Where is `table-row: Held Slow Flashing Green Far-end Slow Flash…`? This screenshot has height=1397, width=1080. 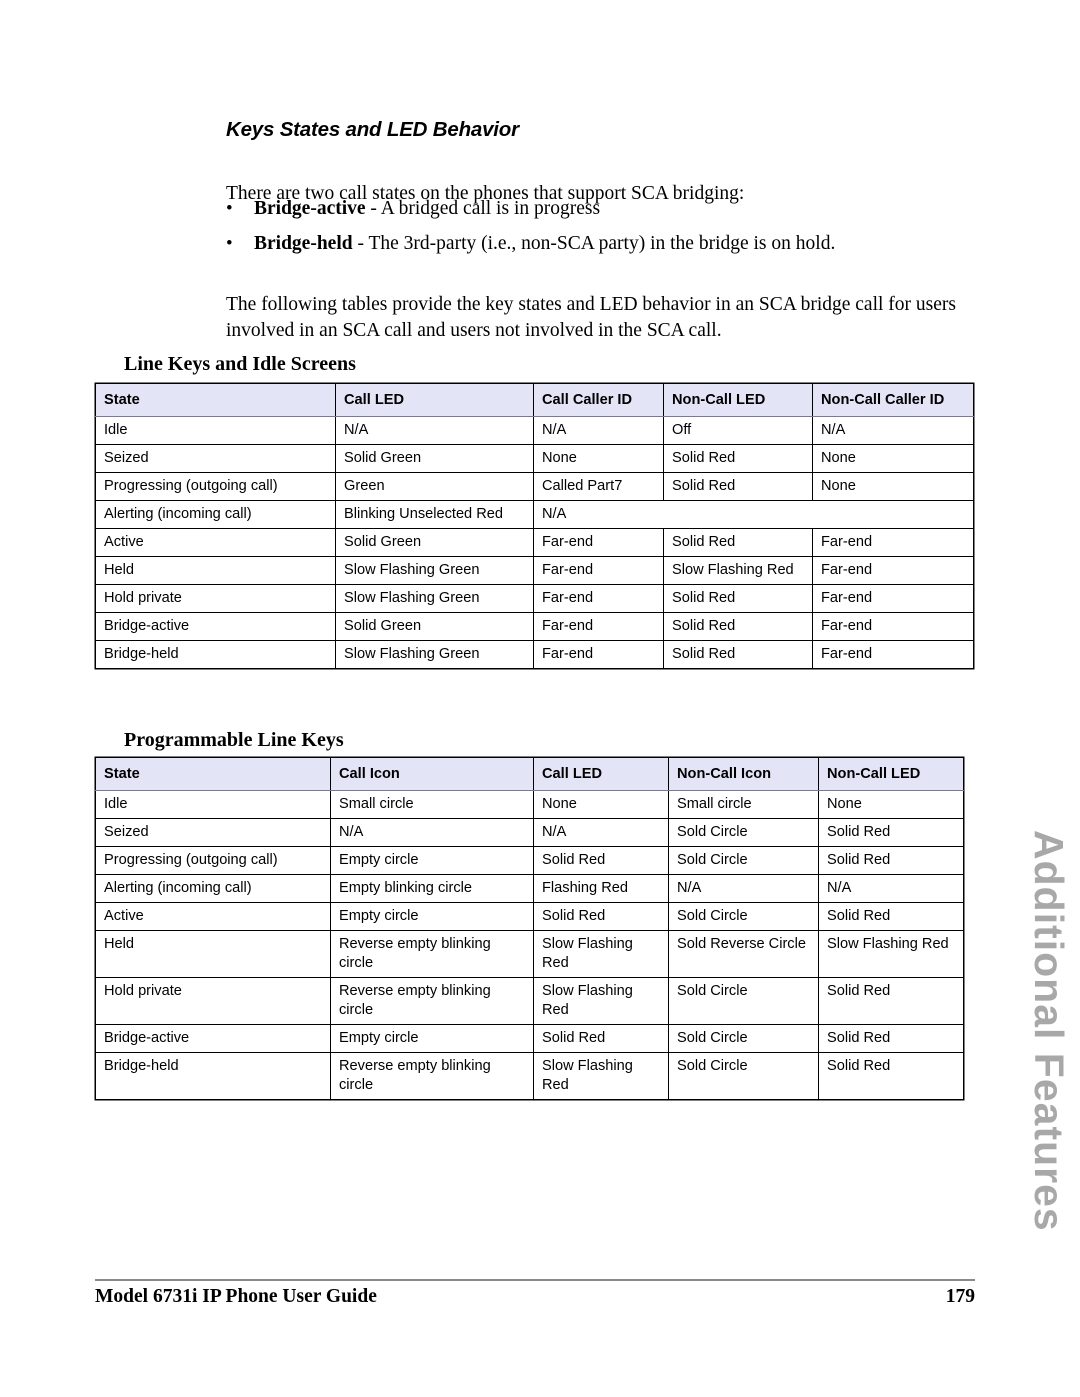 table-row: Held Slow Flashing Green Far-end Slow Flash… is located at coordinates (534, 570).